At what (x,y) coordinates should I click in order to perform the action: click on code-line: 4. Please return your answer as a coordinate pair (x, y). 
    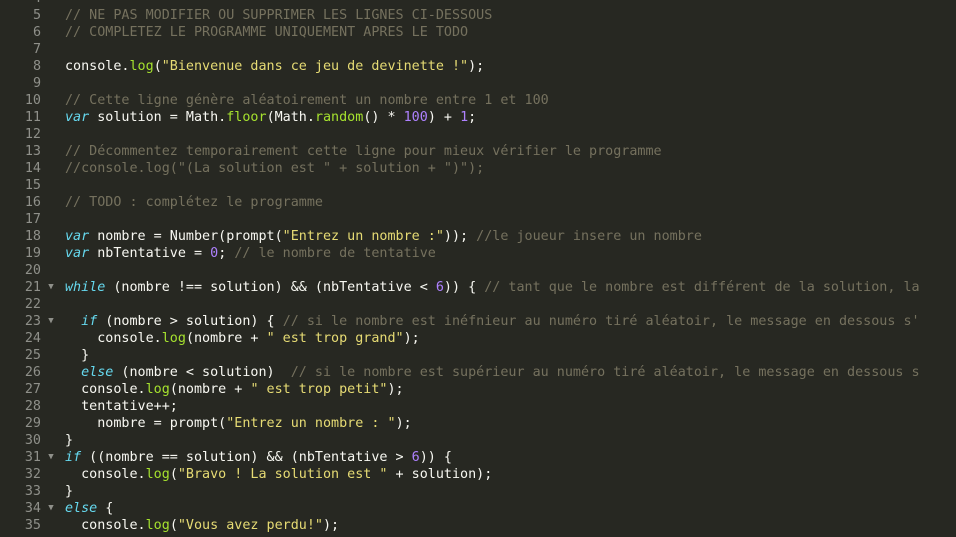
    Looking at the image, I should click on (478, 3).